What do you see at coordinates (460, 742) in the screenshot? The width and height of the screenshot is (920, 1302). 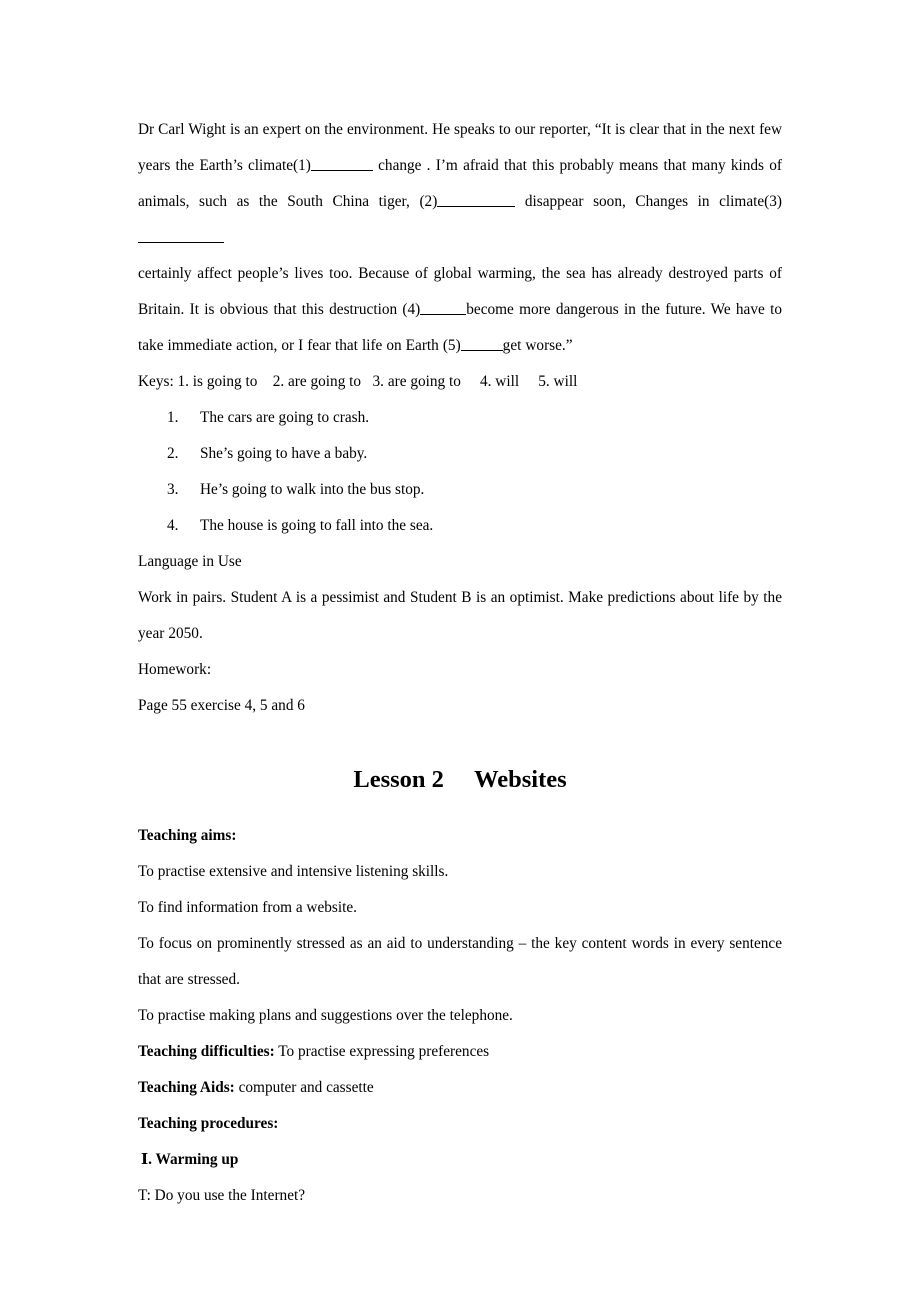 I see `title-spacer-top` at bounding box center [460, 742].